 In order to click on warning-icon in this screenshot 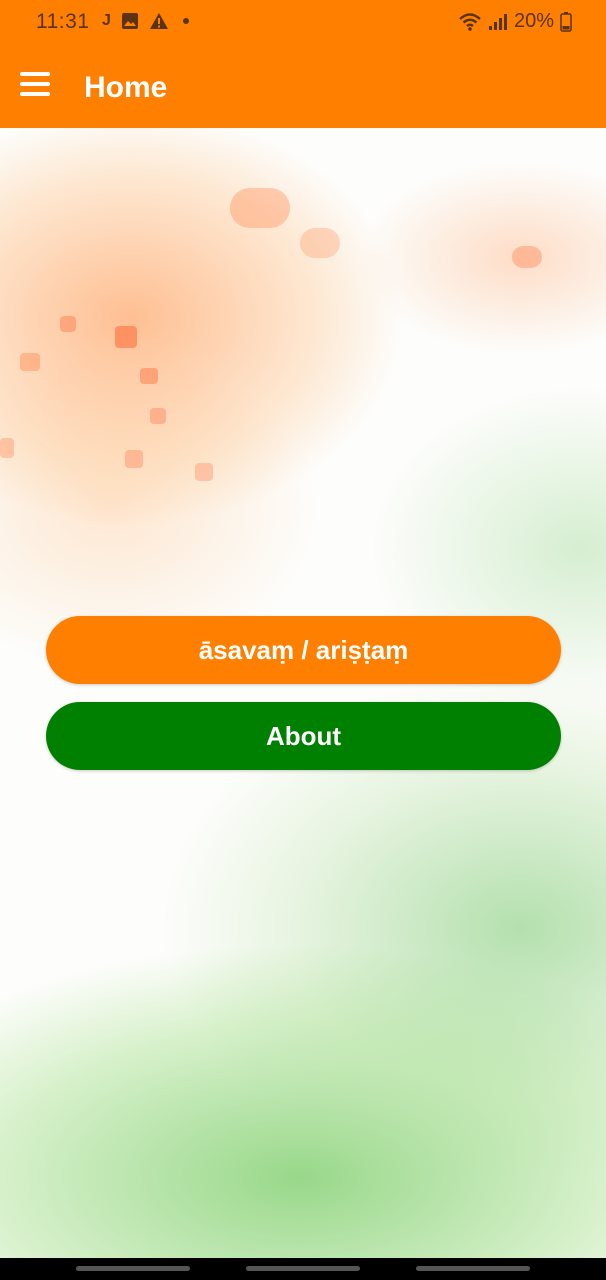, I will do `click(158, 21)`.